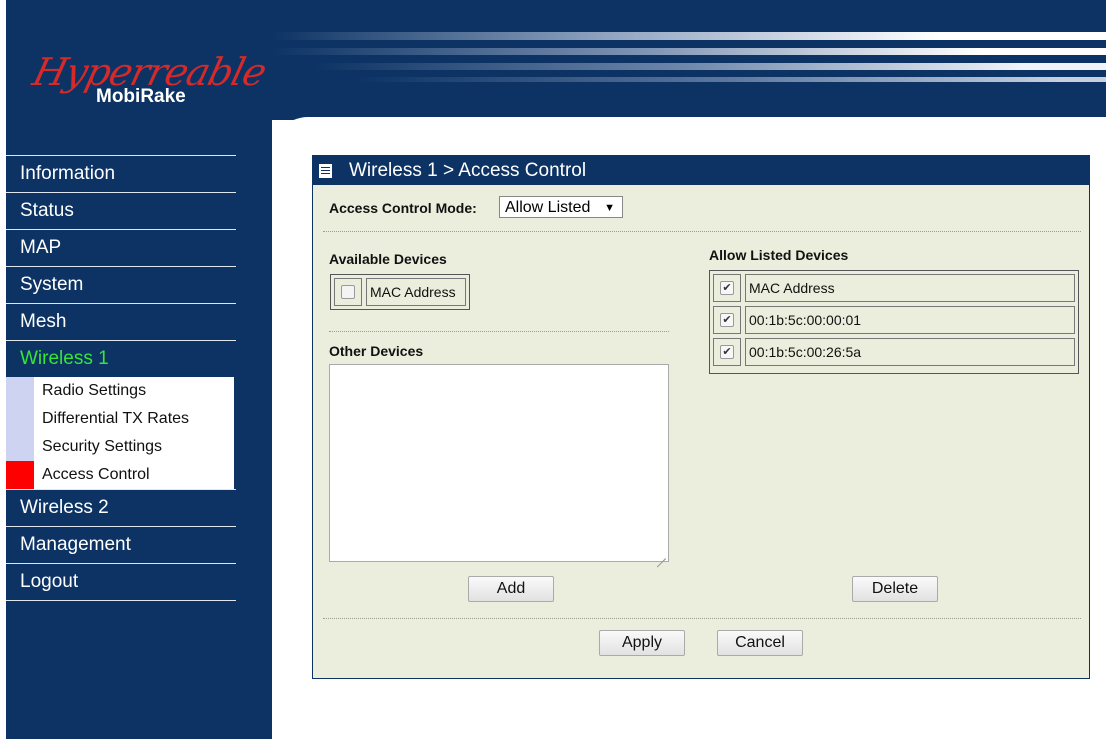 The width and height of the screenshot is (1106, 739). Describe the element at coordinates (121, 284) in the screenshot. I see `nav-item-system: System` at that location.